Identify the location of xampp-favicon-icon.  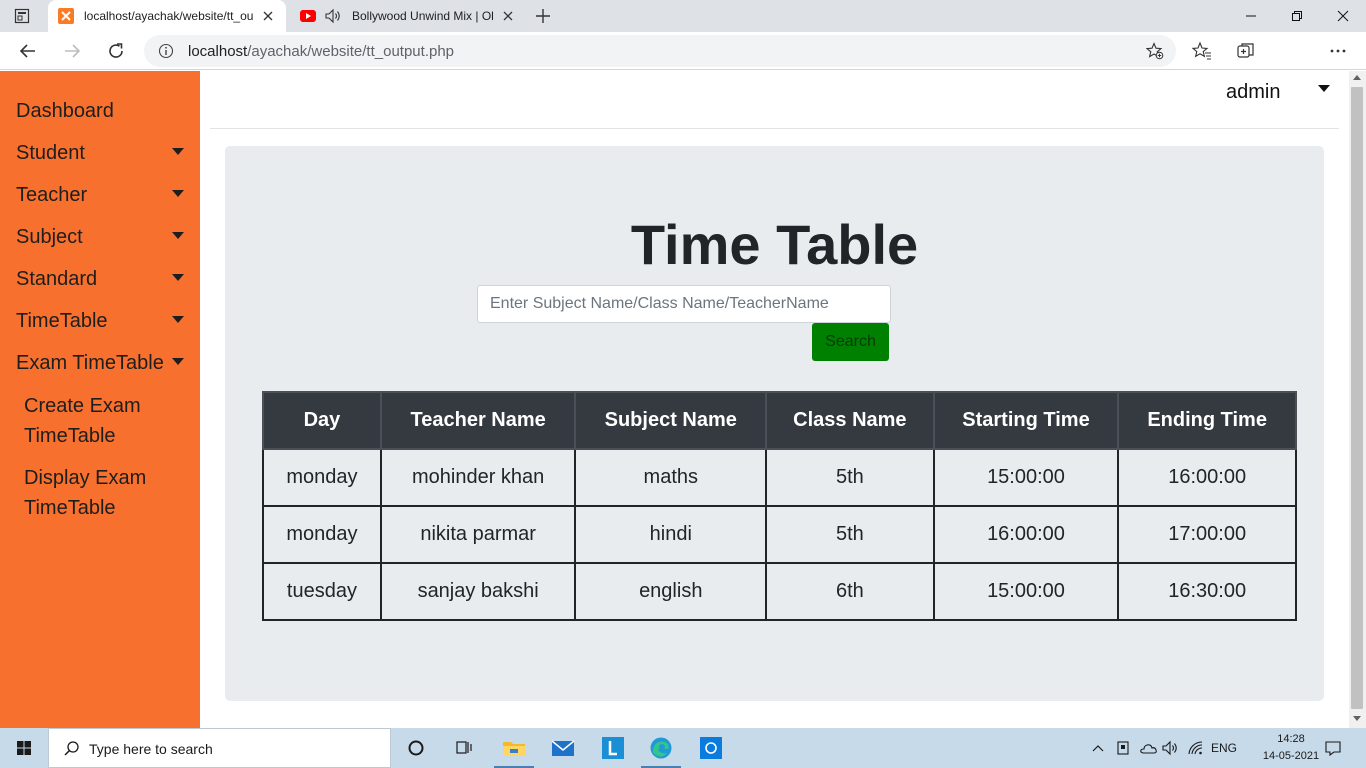
(66, 16).